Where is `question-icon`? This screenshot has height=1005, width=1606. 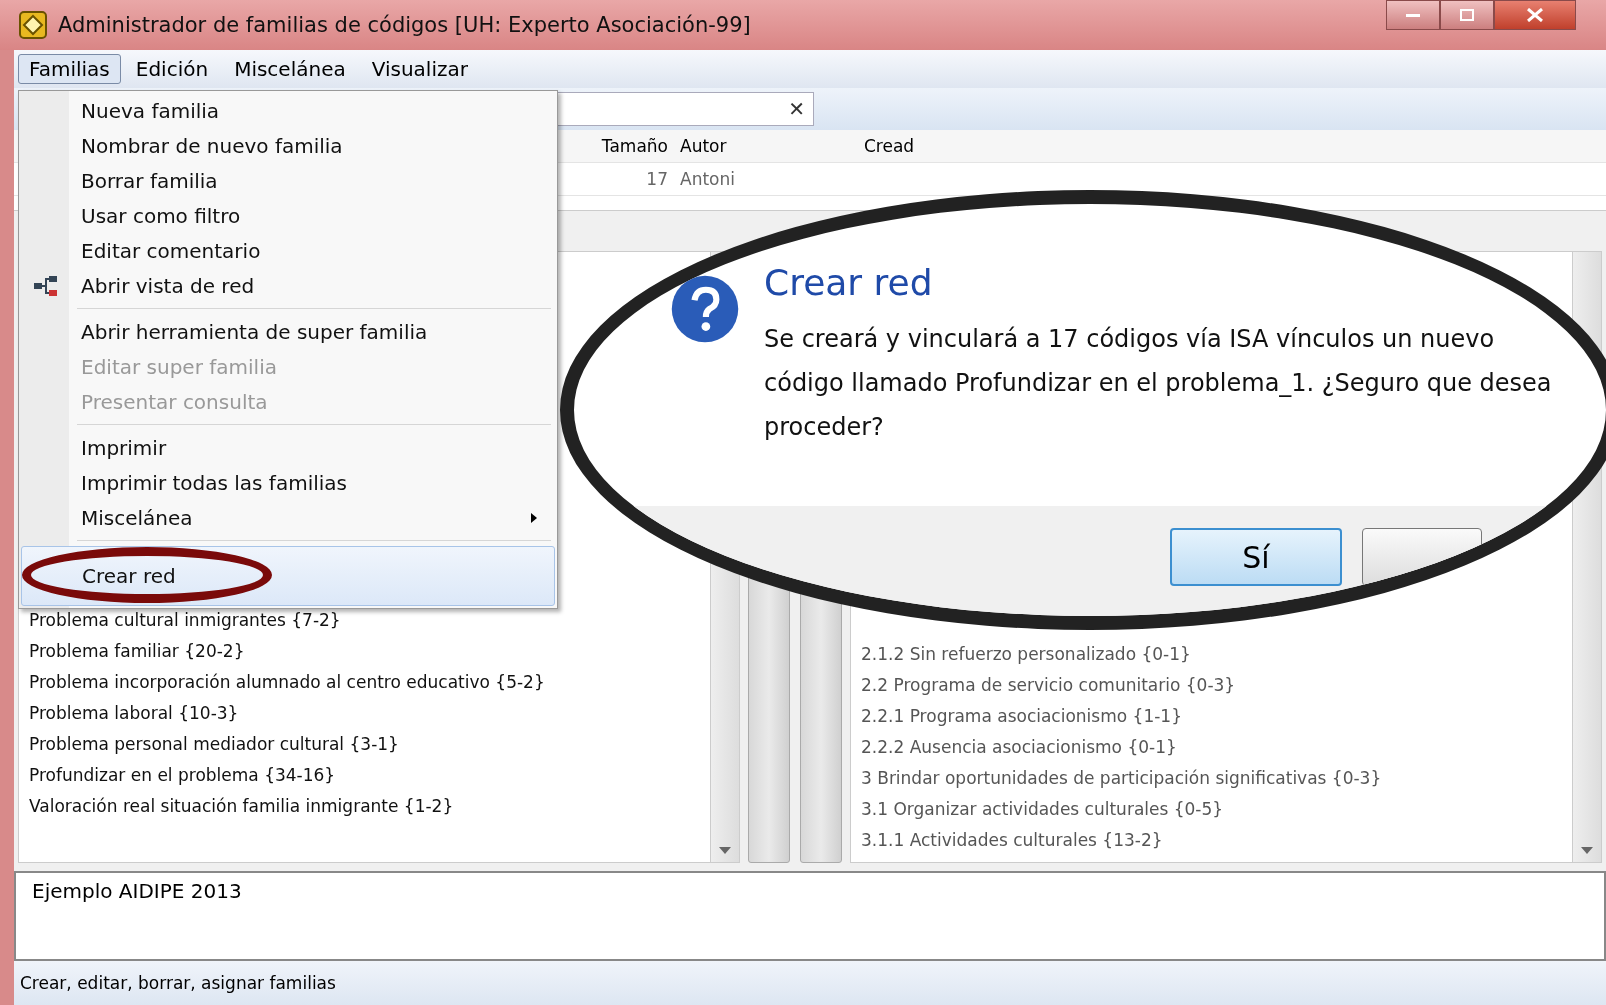
question-icon is located at coordinates (705, 309).